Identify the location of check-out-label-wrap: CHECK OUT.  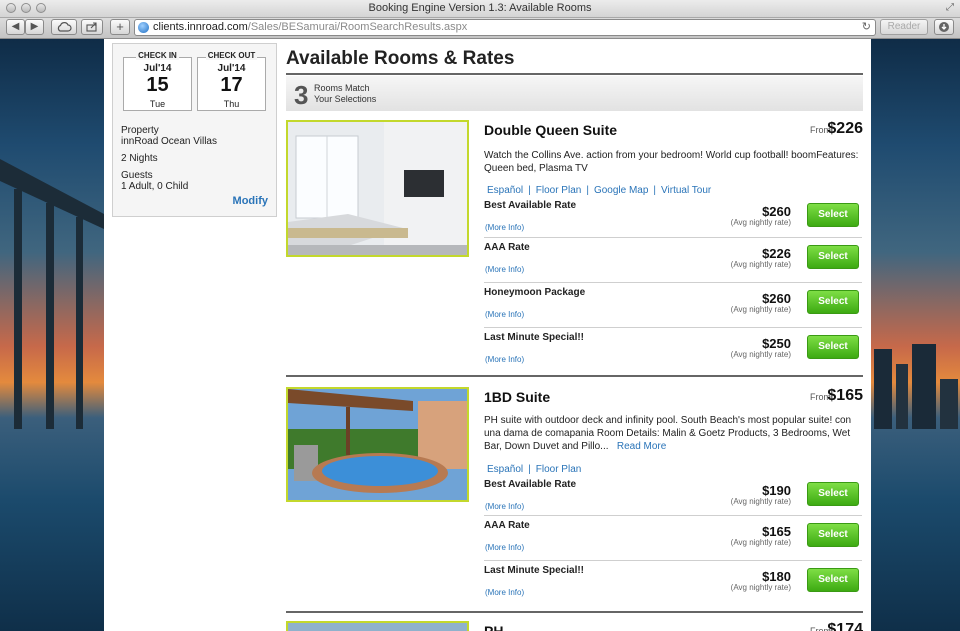
(231, 55).